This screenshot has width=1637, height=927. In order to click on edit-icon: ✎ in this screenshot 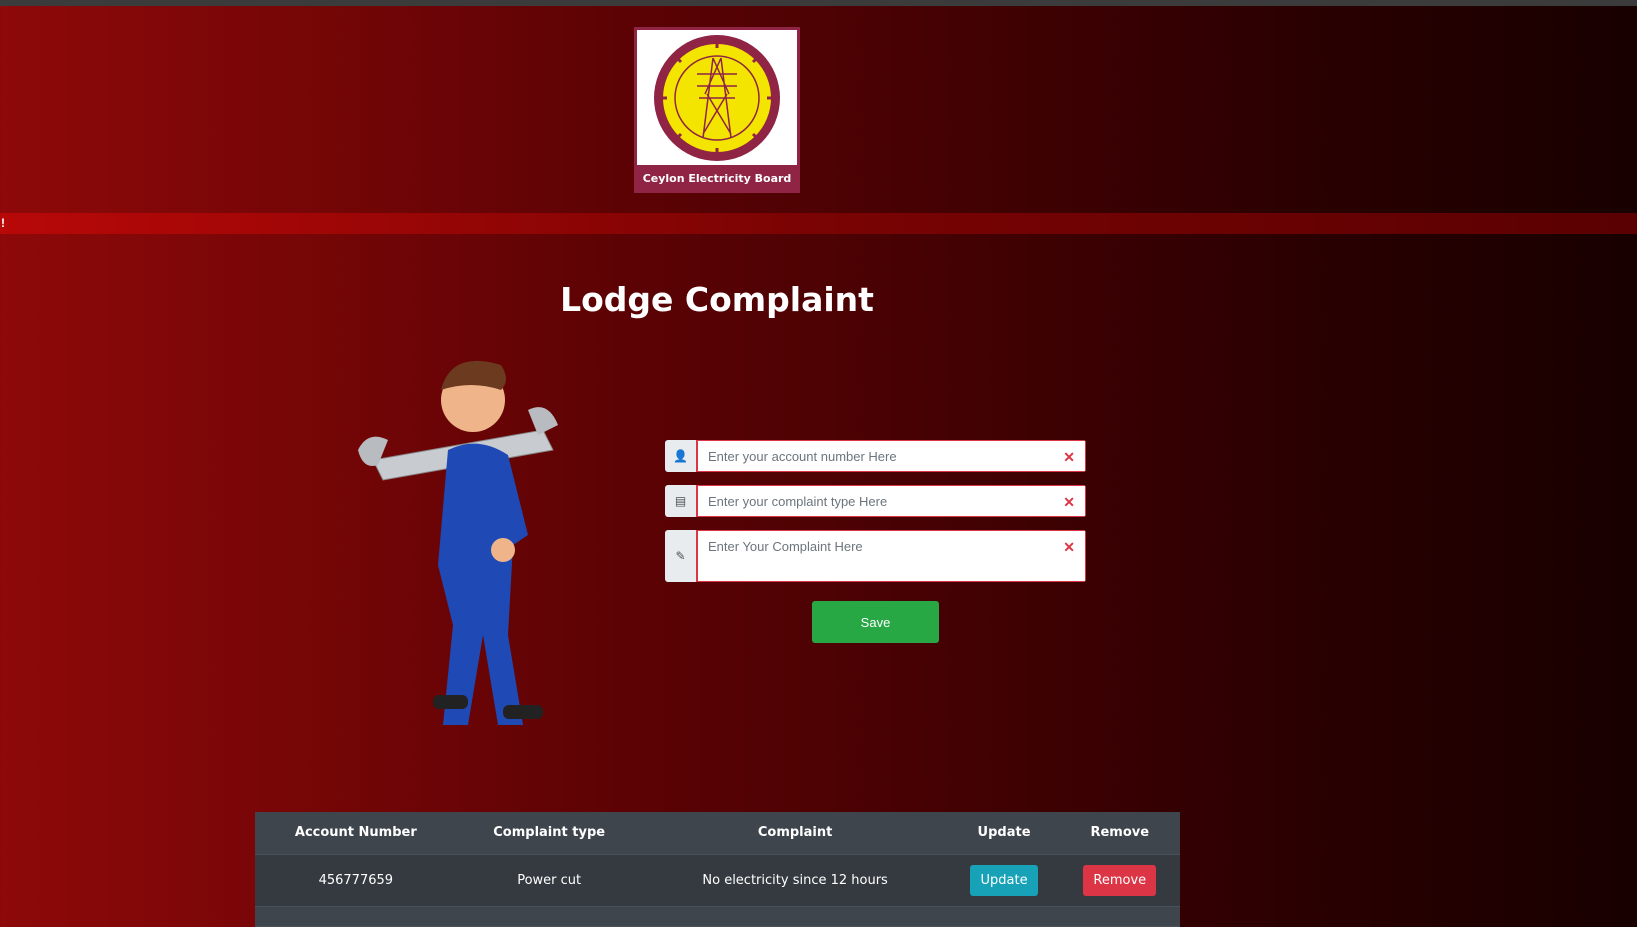, I will do `click(681, 556)`.